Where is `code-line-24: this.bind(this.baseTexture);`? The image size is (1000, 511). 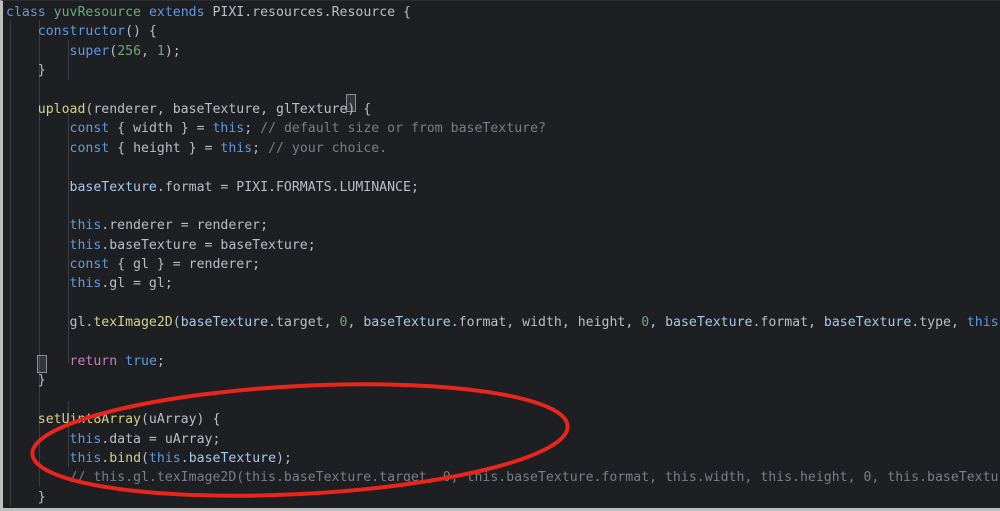 code-line-24: this.bind(this.baseTexture); is located at coordinates (503, 458).